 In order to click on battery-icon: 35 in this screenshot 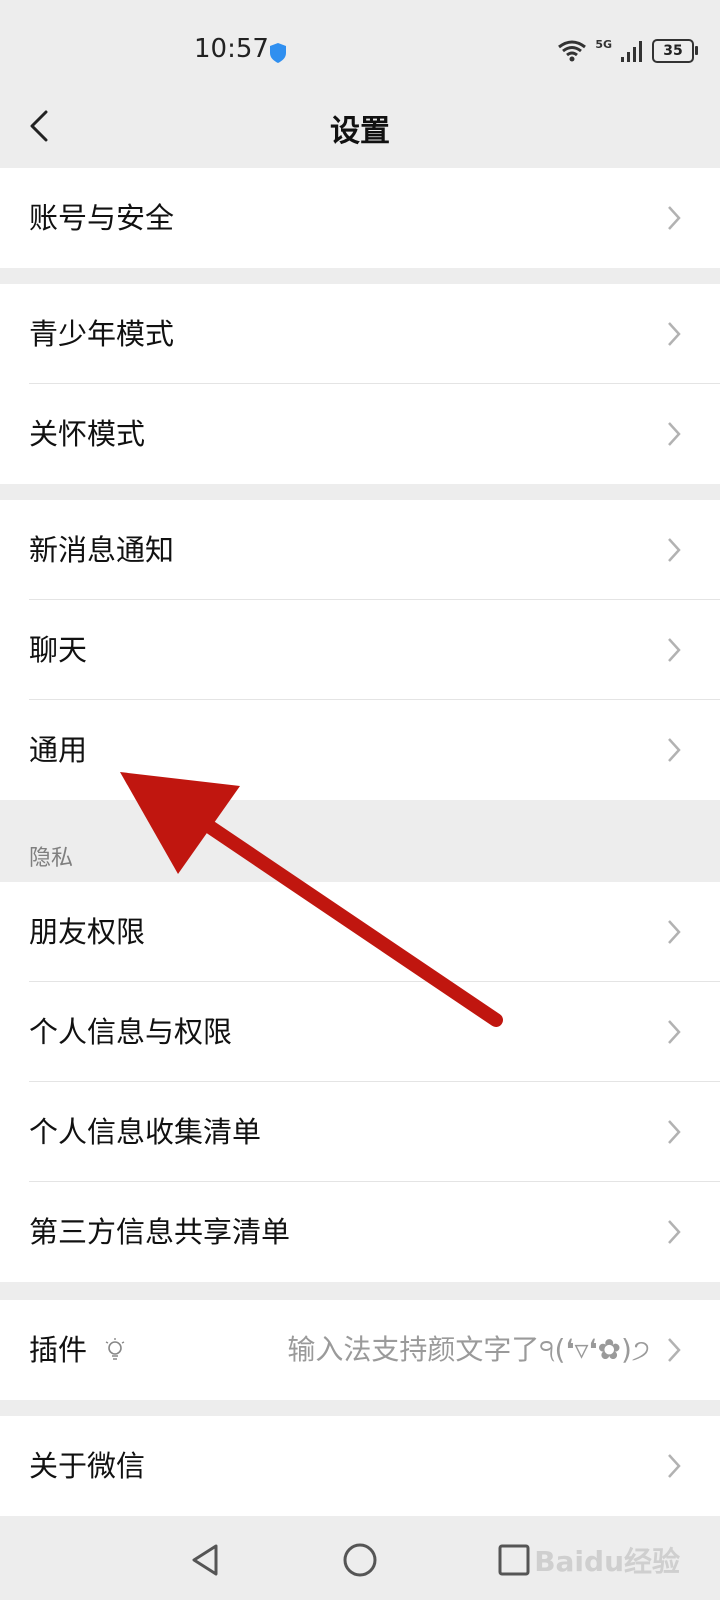, I will do `click(675, 51)`.